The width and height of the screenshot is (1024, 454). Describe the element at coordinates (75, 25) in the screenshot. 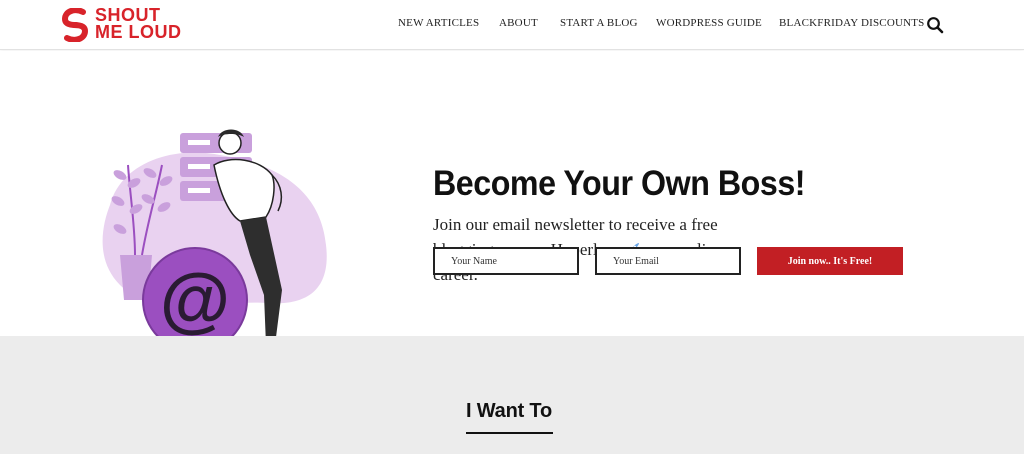

I see `logo-mark-icon` at that location.